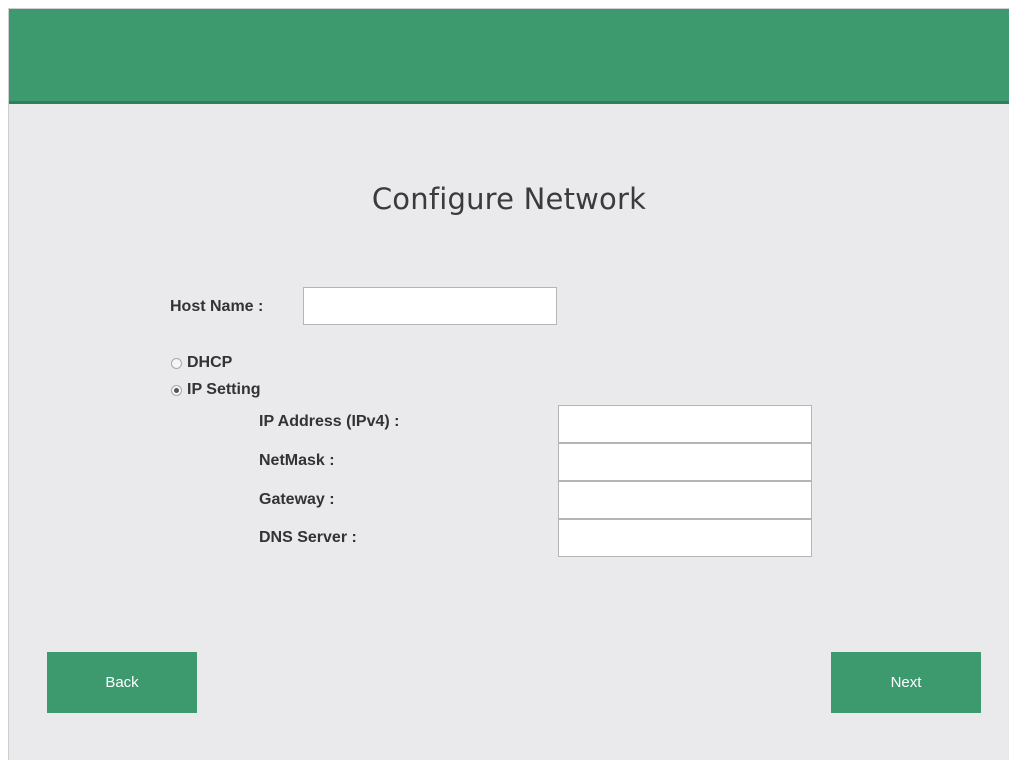 This screenshot has width=1009, height=760. Describe the element at coordinates (297, 499) in the screenshot. I see `gateway-label: Gateway :` at that location.